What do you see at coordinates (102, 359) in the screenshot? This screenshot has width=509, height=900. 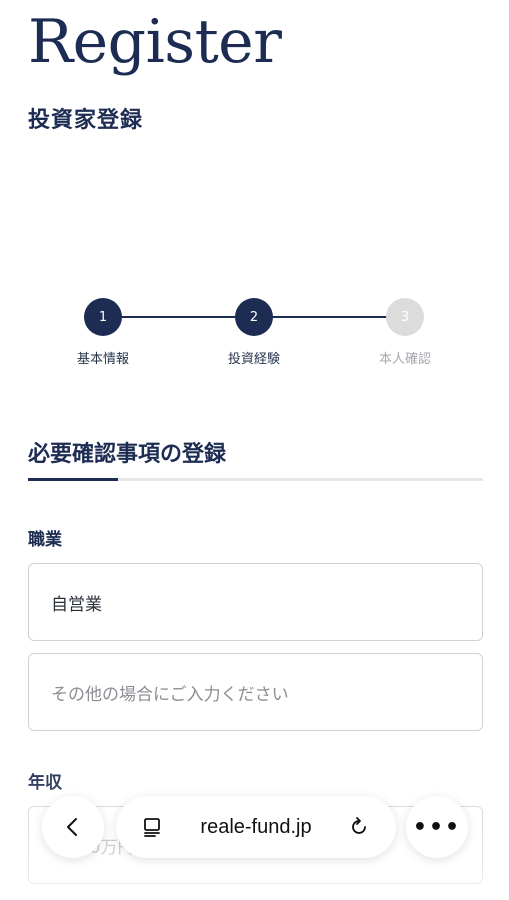 I see `step-1-label: 基本情報` at bounding box center [102, 359].